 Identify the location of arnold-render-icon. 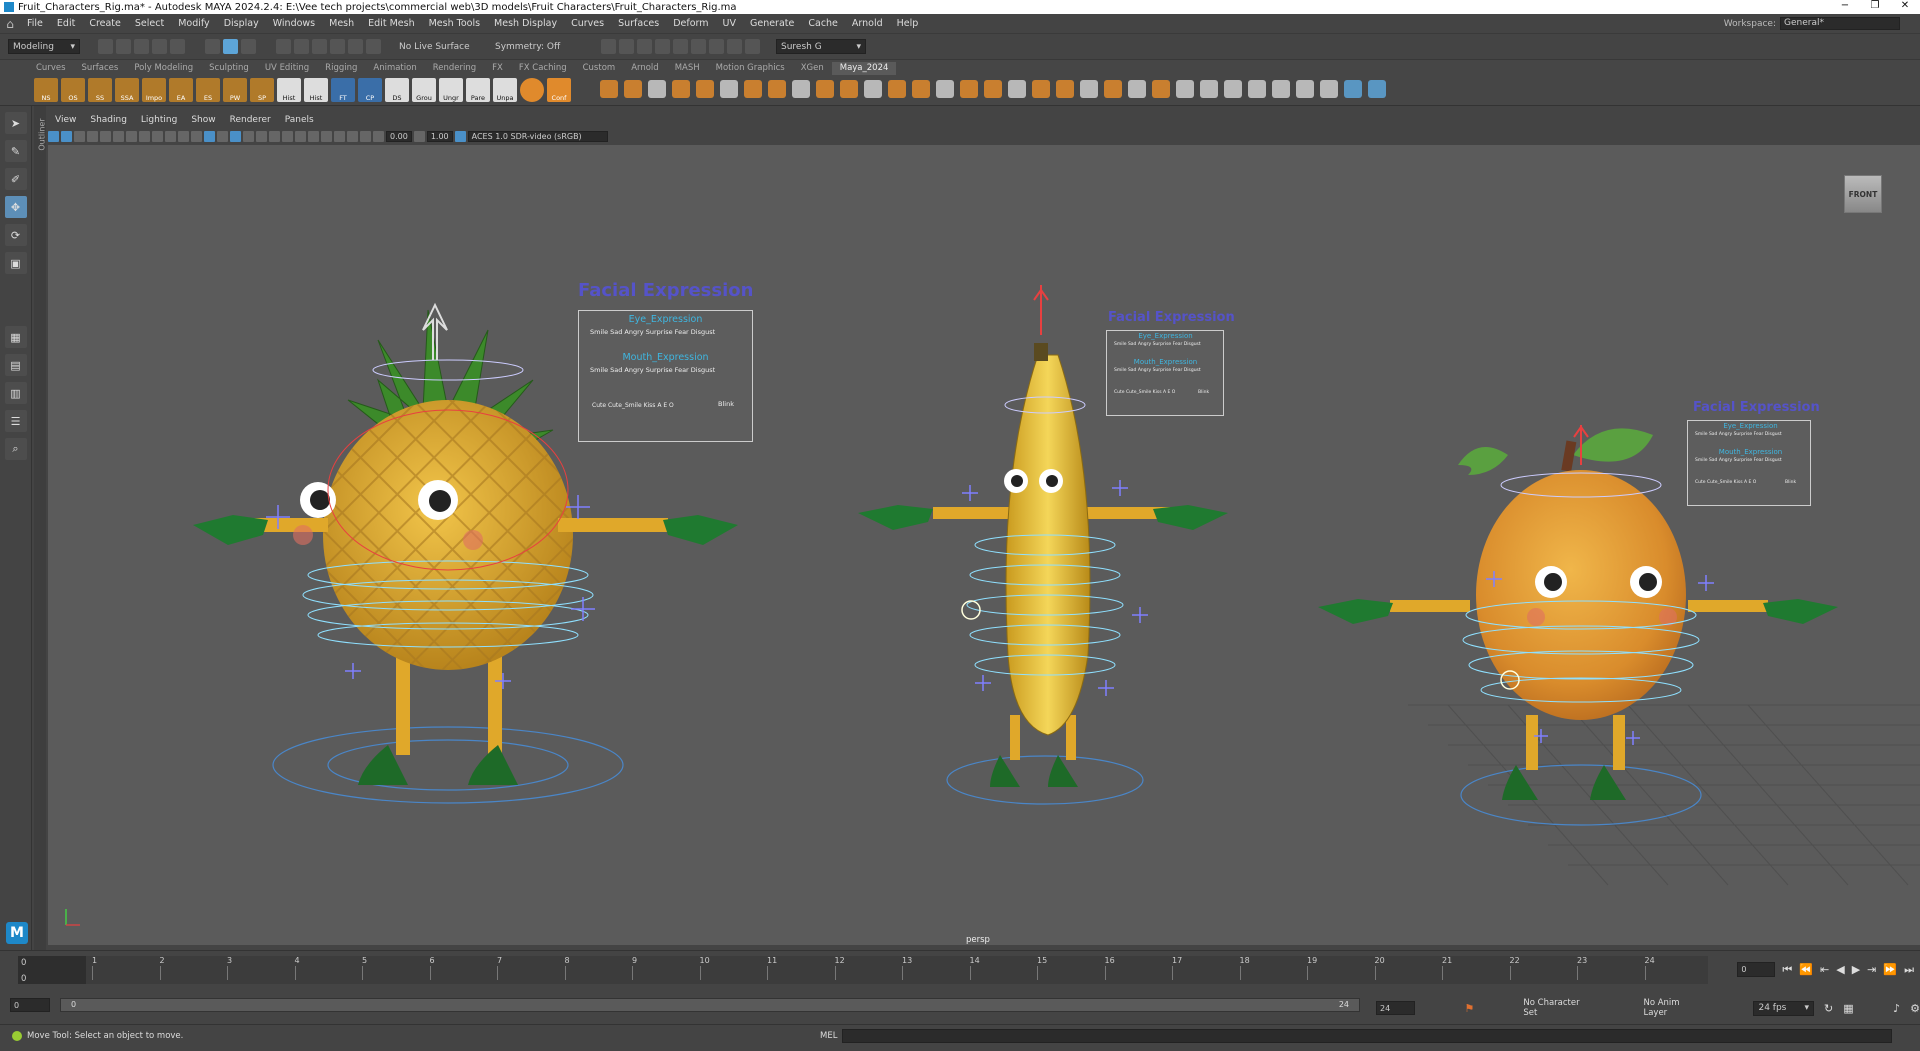
(734, 46).